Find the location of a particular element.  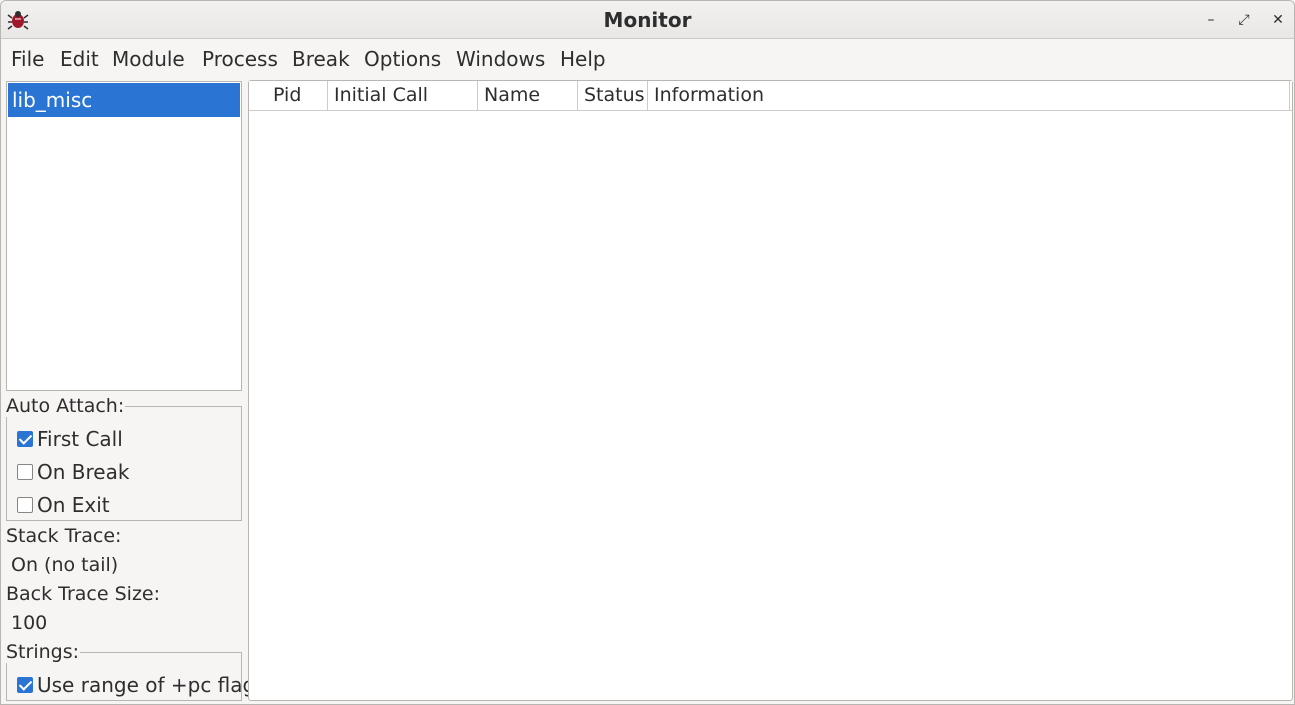

column-header-status: Status is located at coordinates (613, 95).